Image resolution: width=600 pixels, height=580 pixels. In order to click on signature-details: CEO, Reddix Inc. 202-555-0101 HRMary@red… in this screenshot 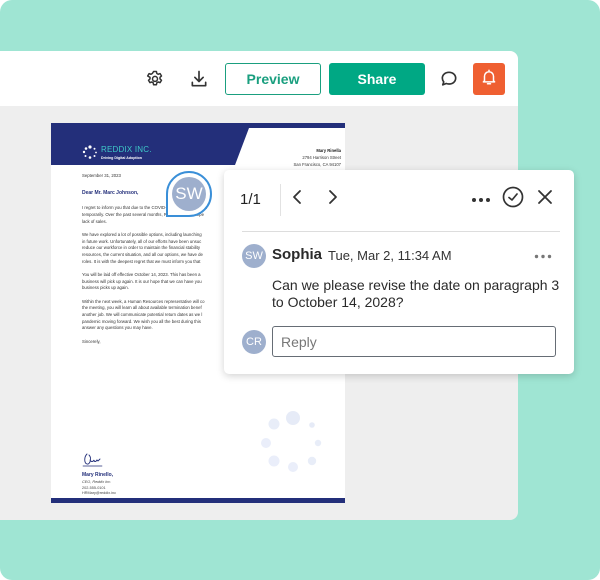, I will do `click(99, 488)`.